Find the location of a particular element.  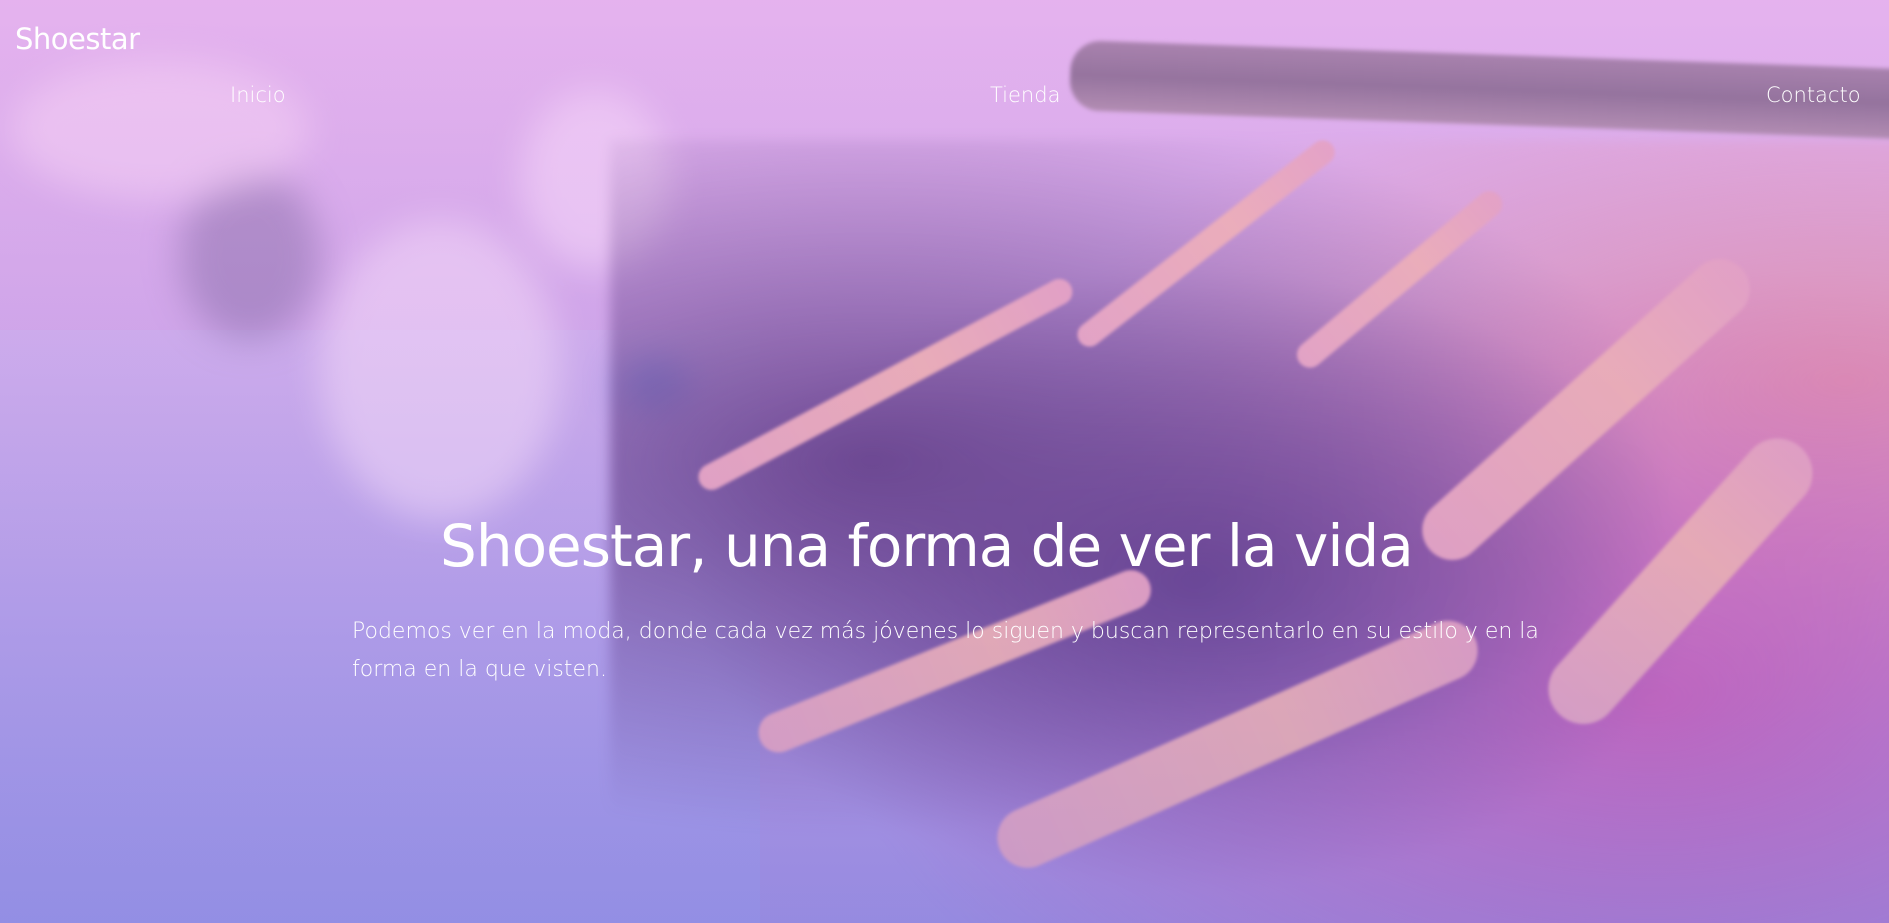

brand-logo: Shoestar is located at coordinates (77, 39).